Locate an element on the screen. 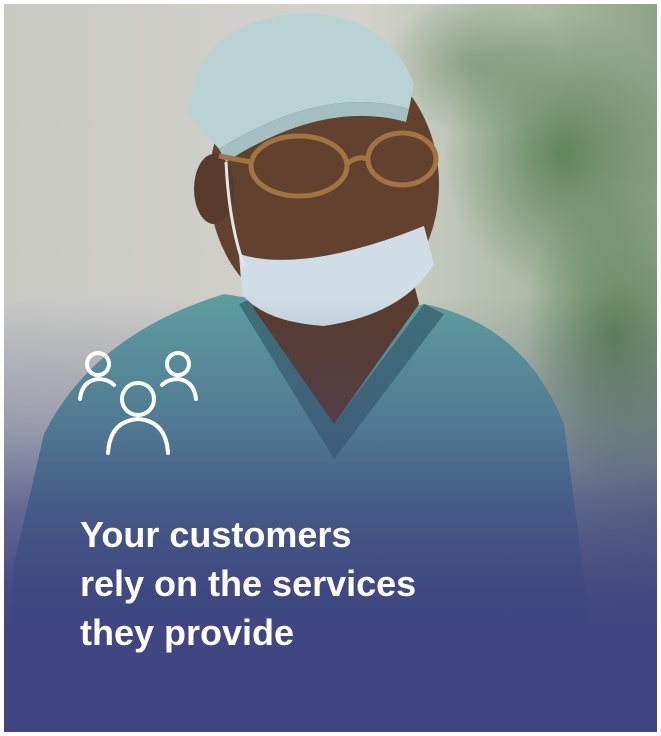 Image resolution: width=661 pixels, height=736 pixels. headline-line-2: rely on the services is located at coordinates (248, 583).